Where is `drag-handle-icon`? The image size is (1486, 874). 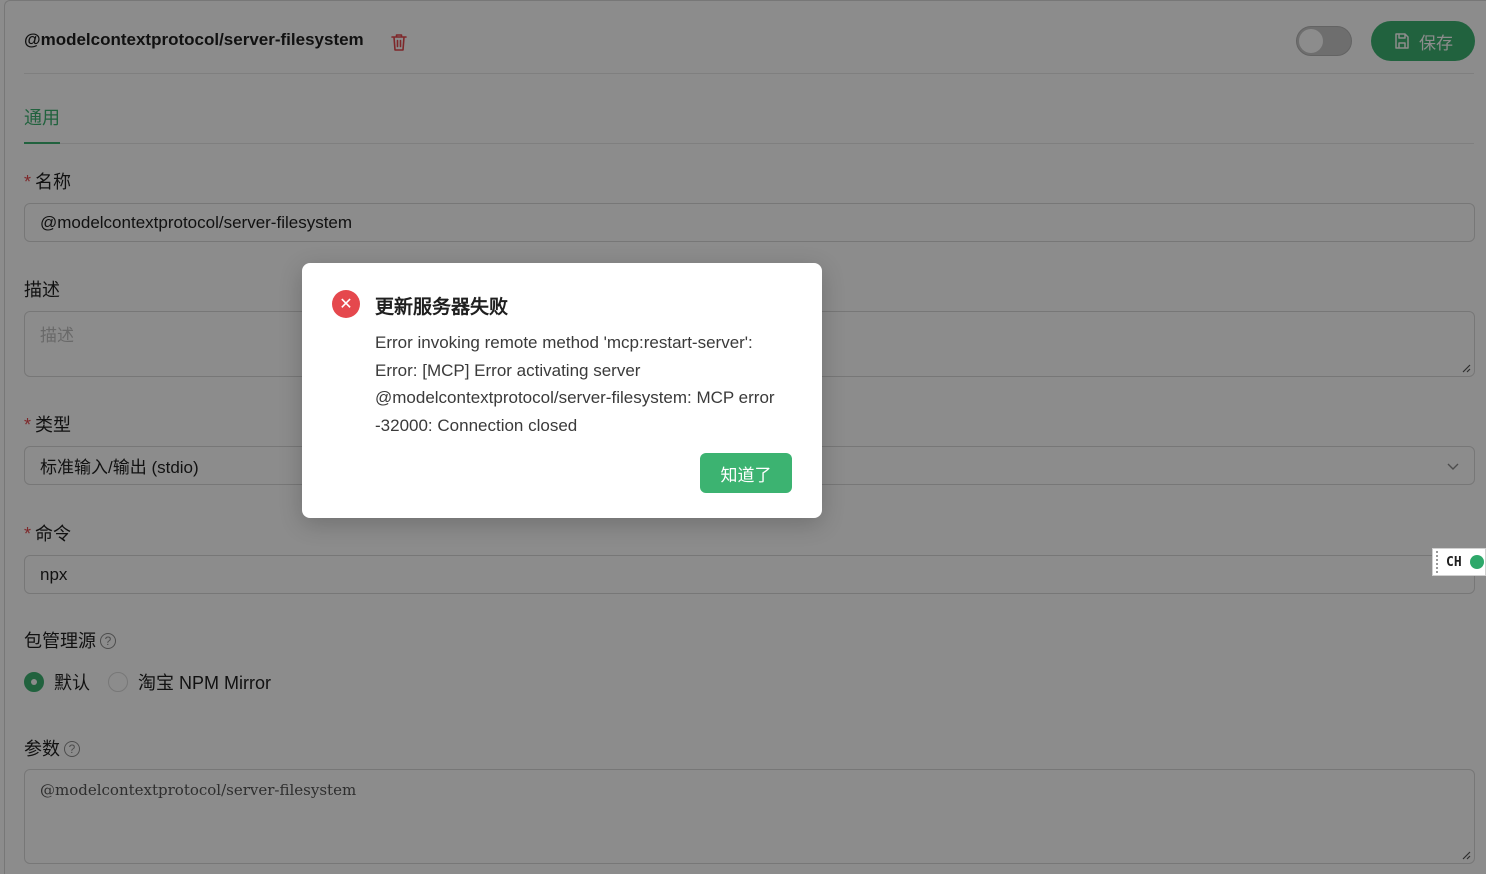 drag-handle-icon is located at coordinates (1438, 562).